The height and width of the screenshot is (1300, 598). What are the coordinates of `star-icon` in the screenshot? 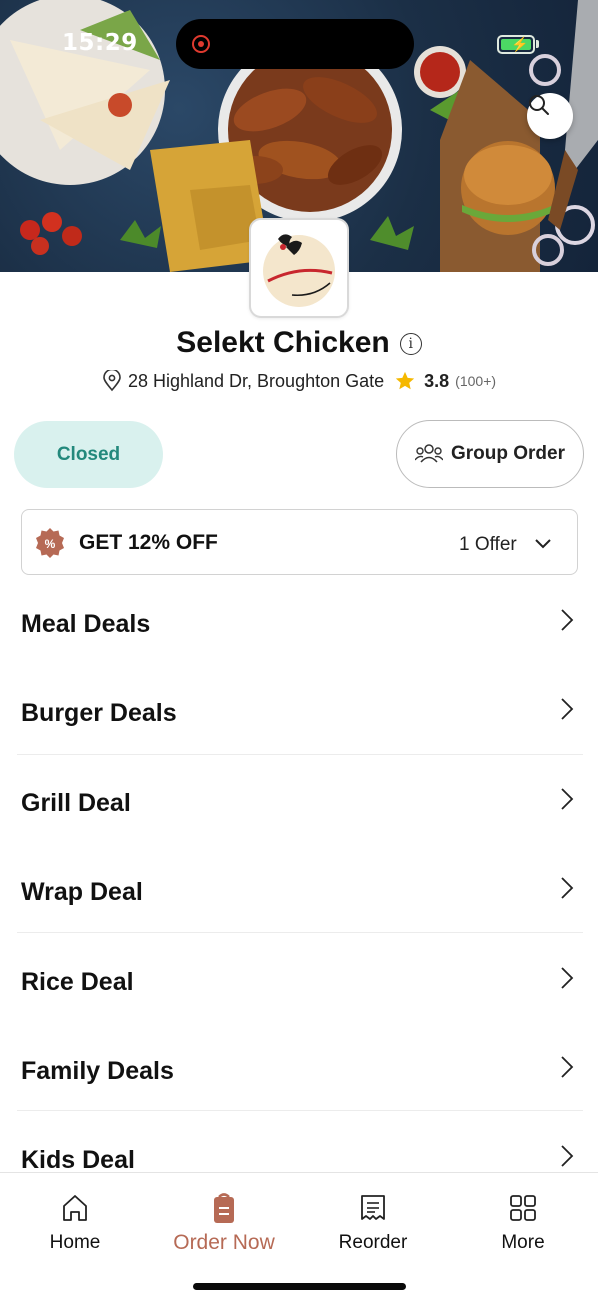 It's located at (405, 380).